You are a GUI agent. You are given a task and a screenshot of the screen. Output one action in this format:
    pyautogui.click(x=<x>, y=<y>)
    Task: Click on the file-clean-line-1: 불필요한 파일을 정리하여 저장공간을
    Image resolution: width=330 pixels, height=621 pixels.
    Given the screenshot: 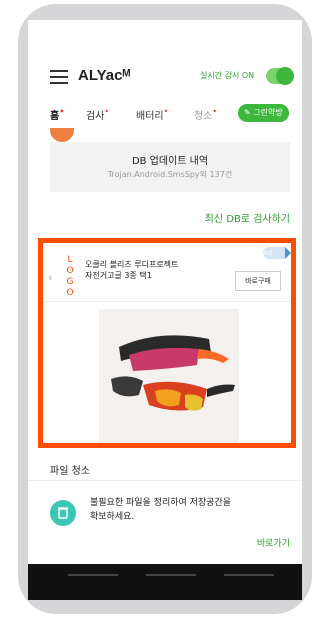 What is the action you would take?
    pyautogui.click(x=161, y=503)
    